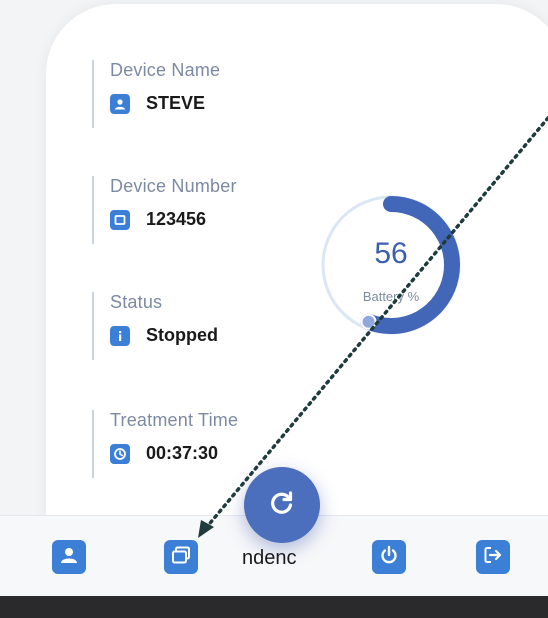 The width and height of the screenshot is (548, 618). I want to click on status-value: Stopped, so click(182, 335).